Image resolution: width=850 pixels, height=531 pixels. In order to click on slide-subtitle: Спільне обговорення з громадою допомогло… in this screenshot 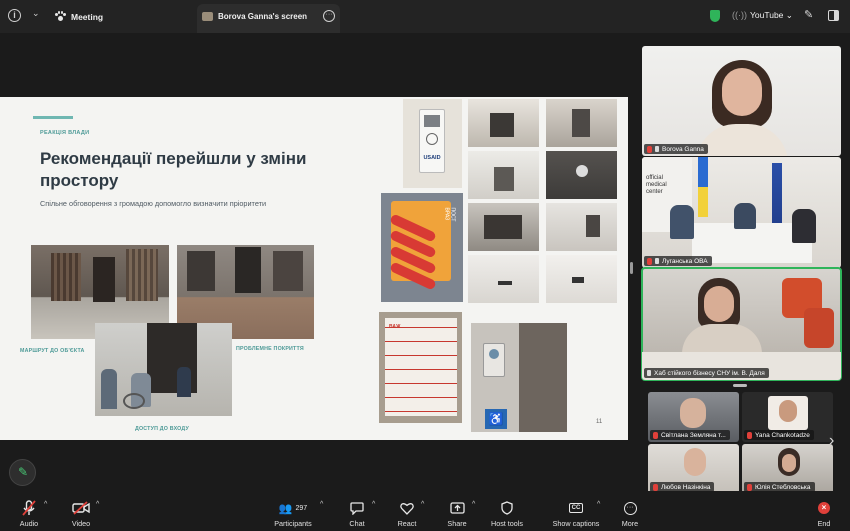, I will do `click(153, 203)`.